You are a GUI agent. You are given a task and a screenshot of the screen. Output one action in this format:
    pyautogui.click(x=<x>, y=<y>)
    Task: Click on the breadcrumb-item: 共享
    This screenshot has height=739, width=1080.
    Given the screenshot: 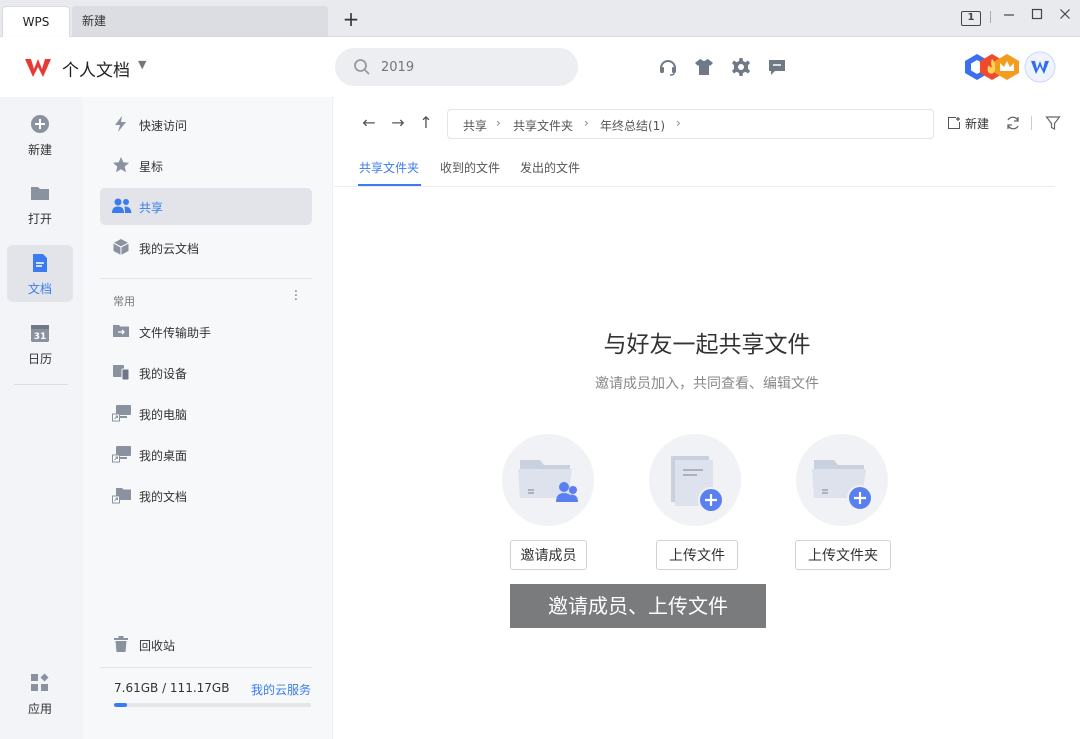 What is the action you would take?
    pyautogui.click(x=475, y=125)
    